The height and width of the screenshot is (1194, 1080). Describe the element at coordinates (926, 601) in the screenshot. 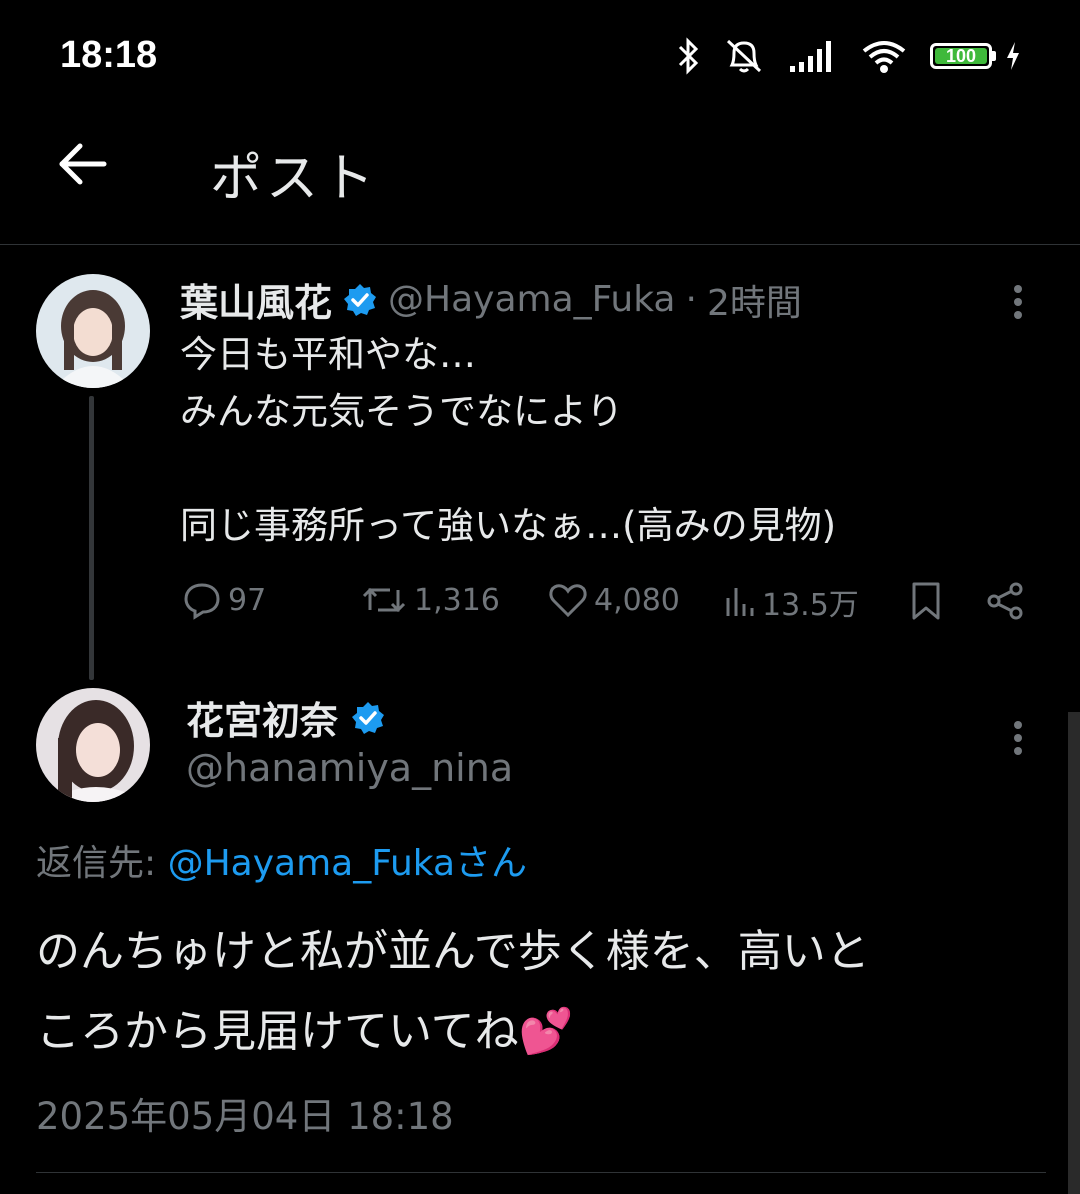

I see `bookmark-icon` at that location.